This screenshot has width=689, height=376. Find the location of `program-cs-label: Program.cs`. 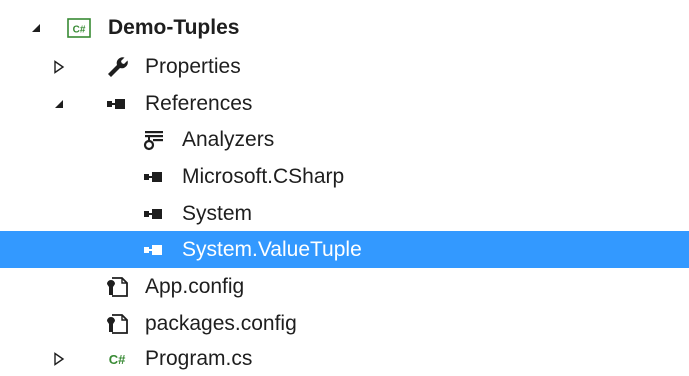

program-cs-label: Program.cs is located at coordinates (199, 358).